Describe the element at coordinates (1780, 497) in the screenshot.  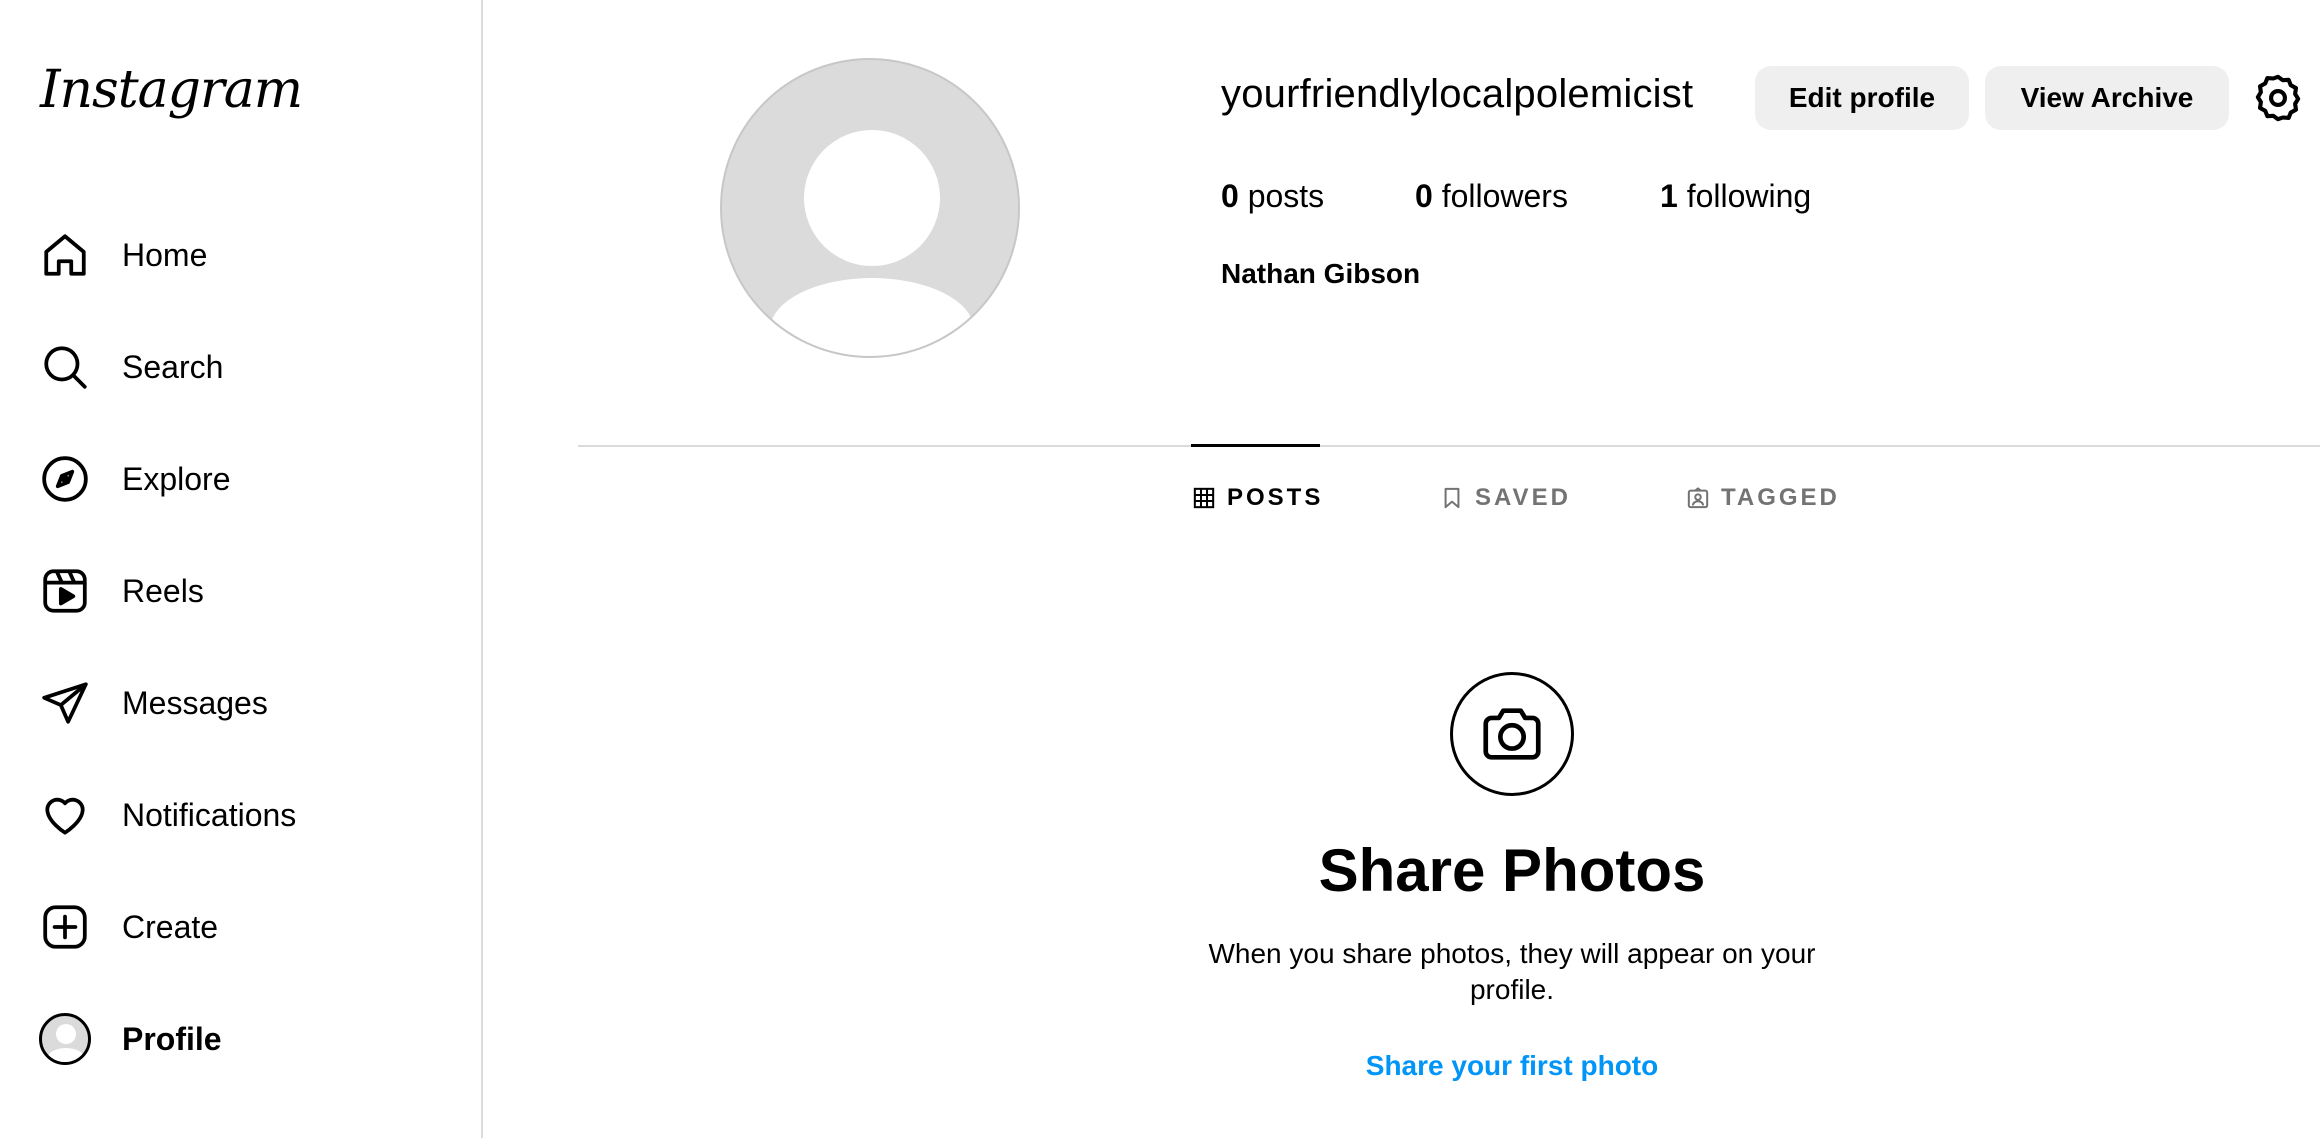
I see `tab-tagged-label: TAGGED` at that location.